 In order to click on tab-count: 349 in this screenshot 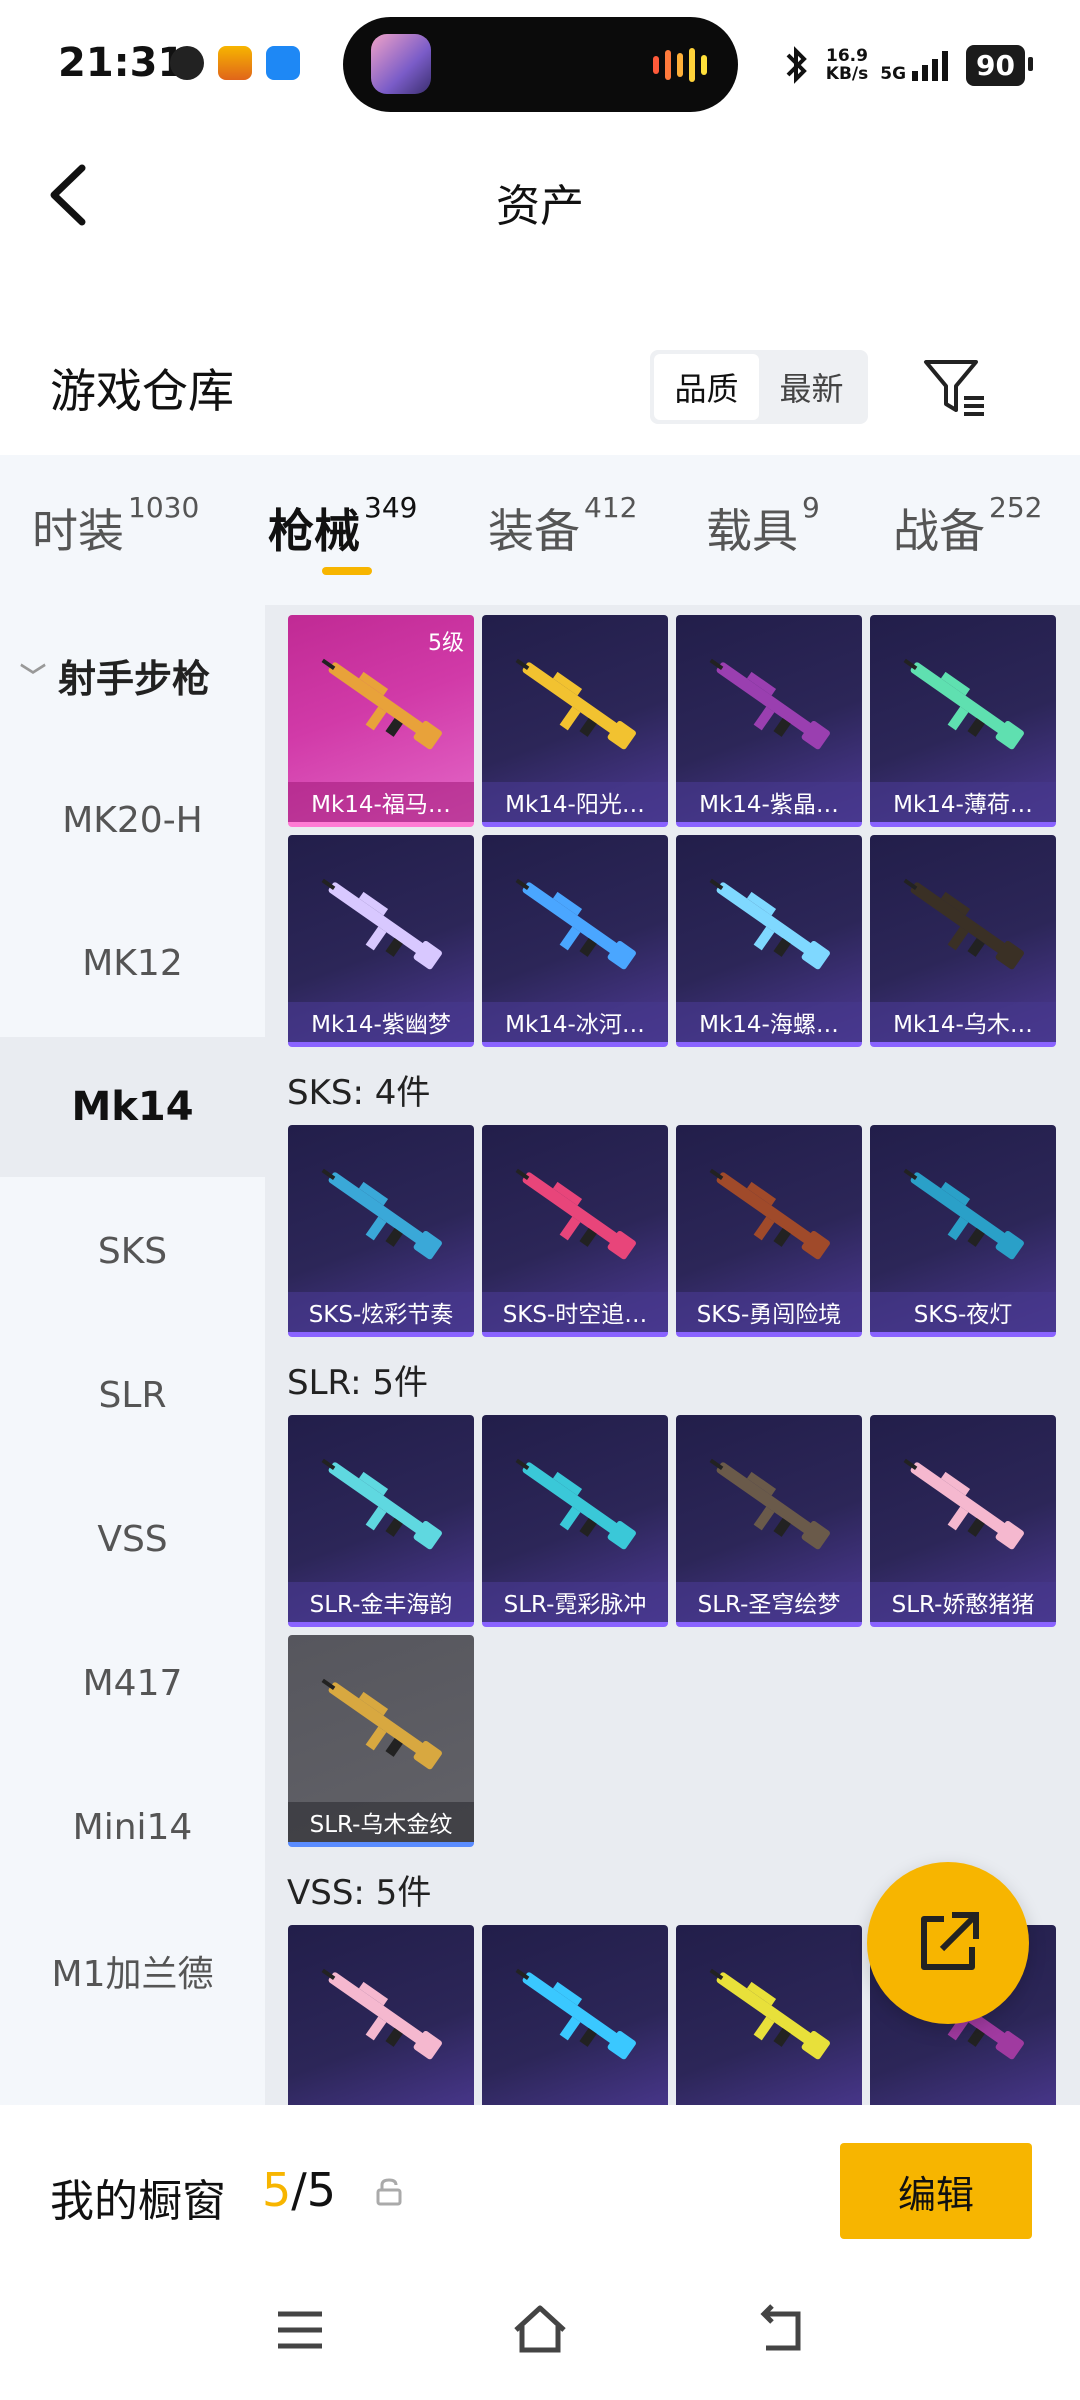, I will do `click(391, 507)`.